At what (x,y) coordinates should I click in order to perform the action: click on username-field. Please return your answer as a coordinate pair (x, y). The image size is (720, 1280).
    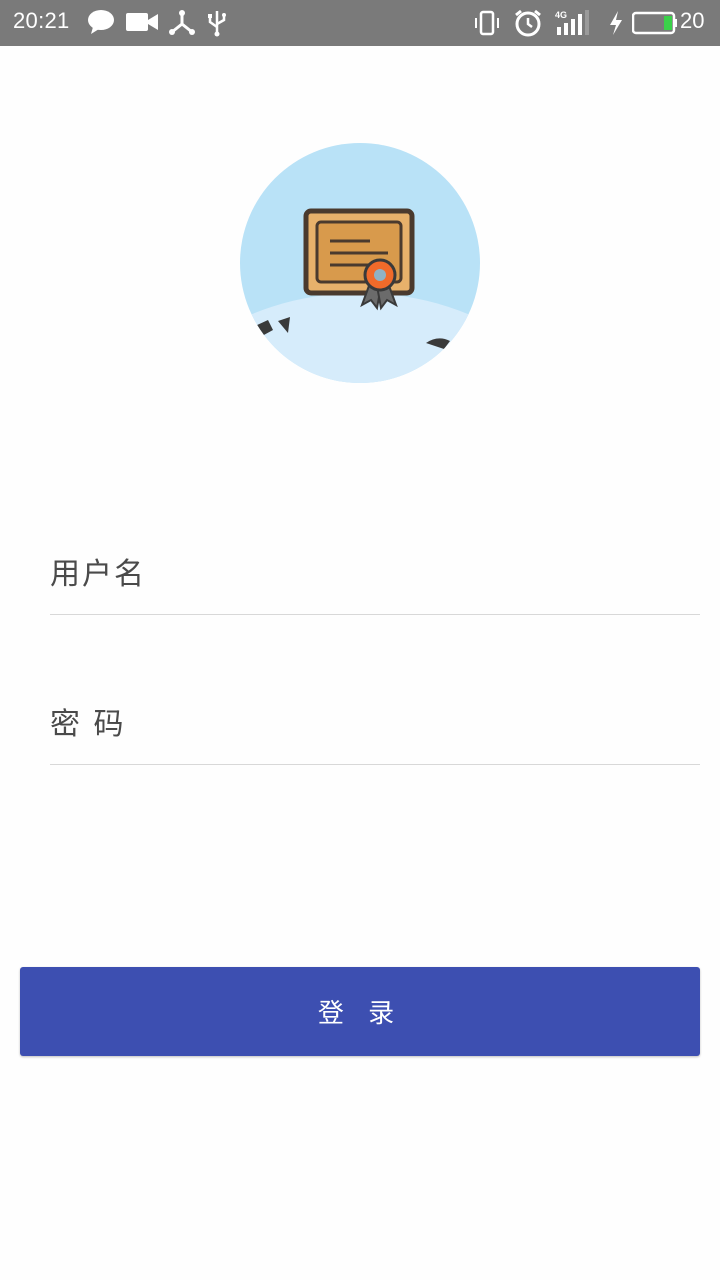
    Looking at the image, I should click on (375, 579).